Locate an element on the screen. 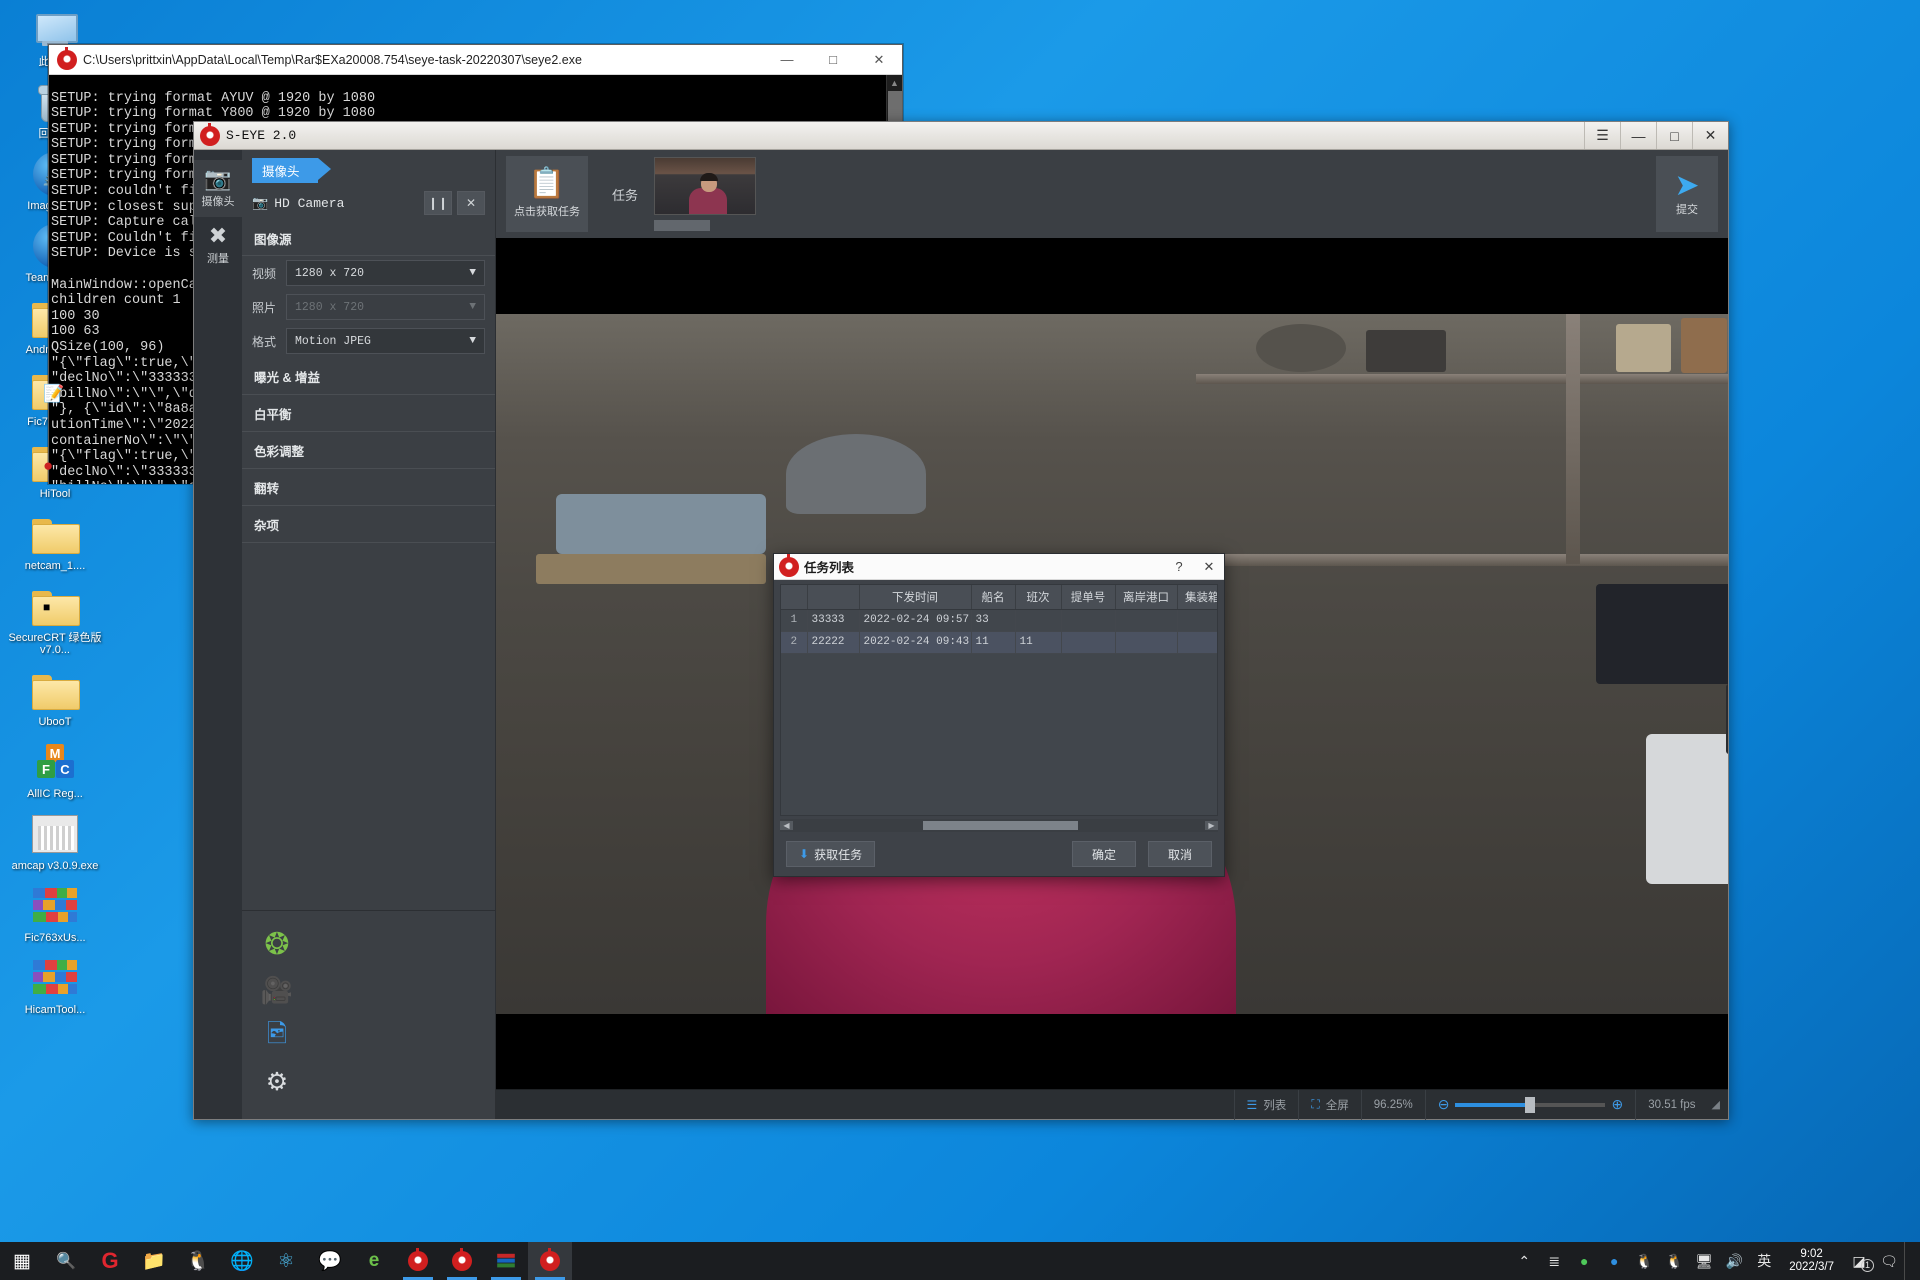  get-task-button: 📋 点击获取任务 is located at coordinates (547, 194).